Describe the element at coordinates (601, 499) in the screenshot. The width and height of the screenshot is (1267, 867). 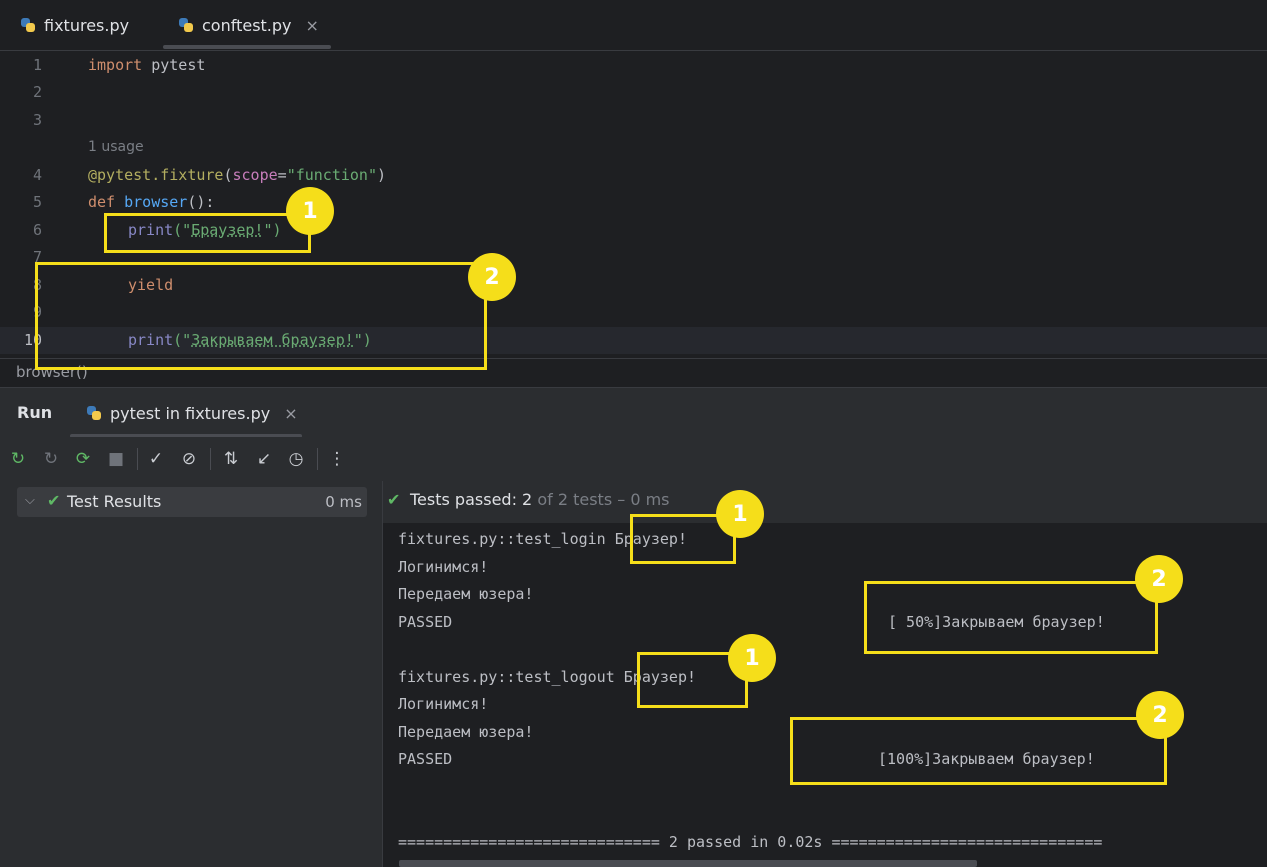
I see `status-suffix: of 2 tests – 0 ms` at that location.